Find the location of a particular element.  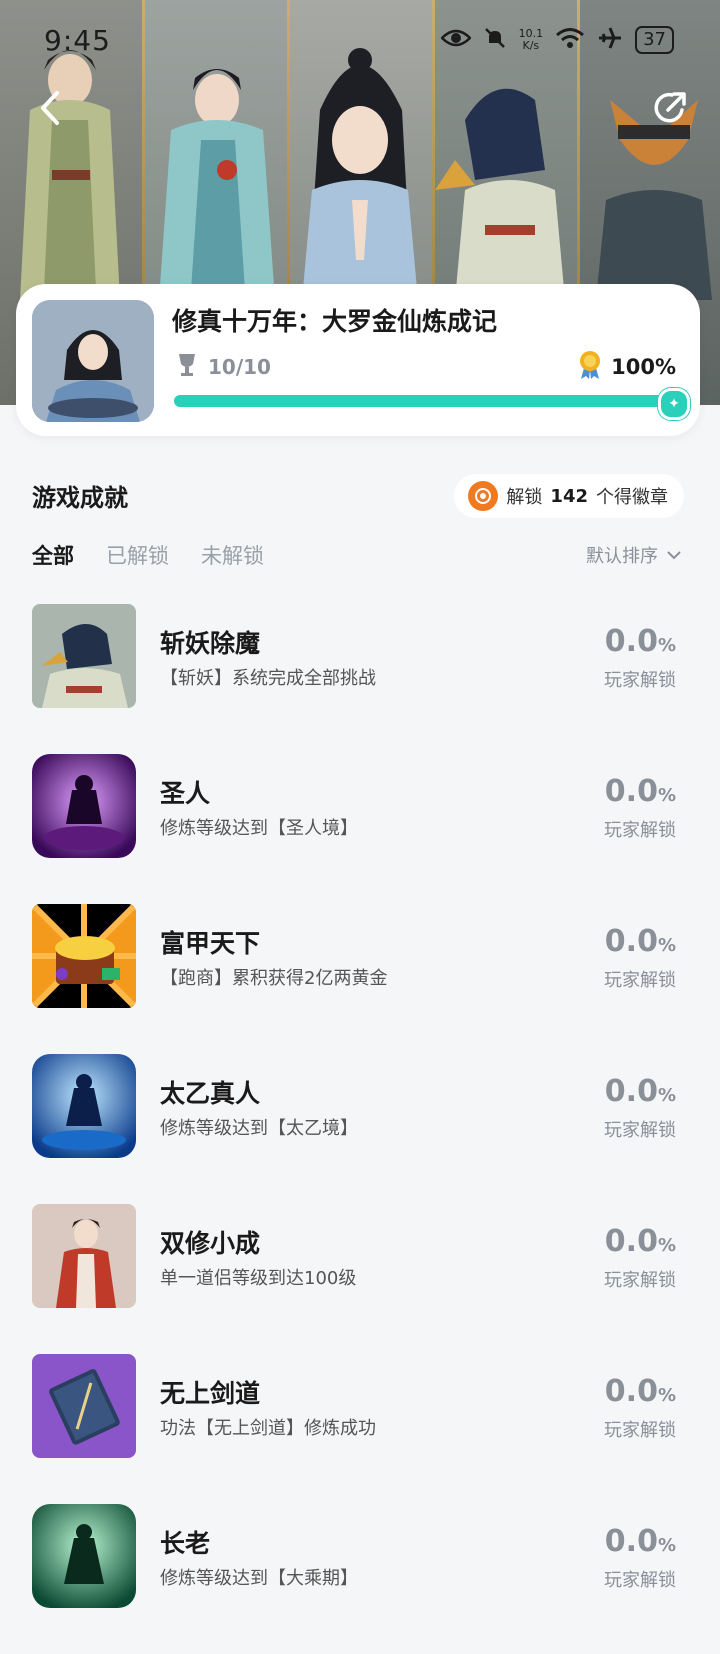

section-title: 游戏成就 is located at coordinates (80, 498).